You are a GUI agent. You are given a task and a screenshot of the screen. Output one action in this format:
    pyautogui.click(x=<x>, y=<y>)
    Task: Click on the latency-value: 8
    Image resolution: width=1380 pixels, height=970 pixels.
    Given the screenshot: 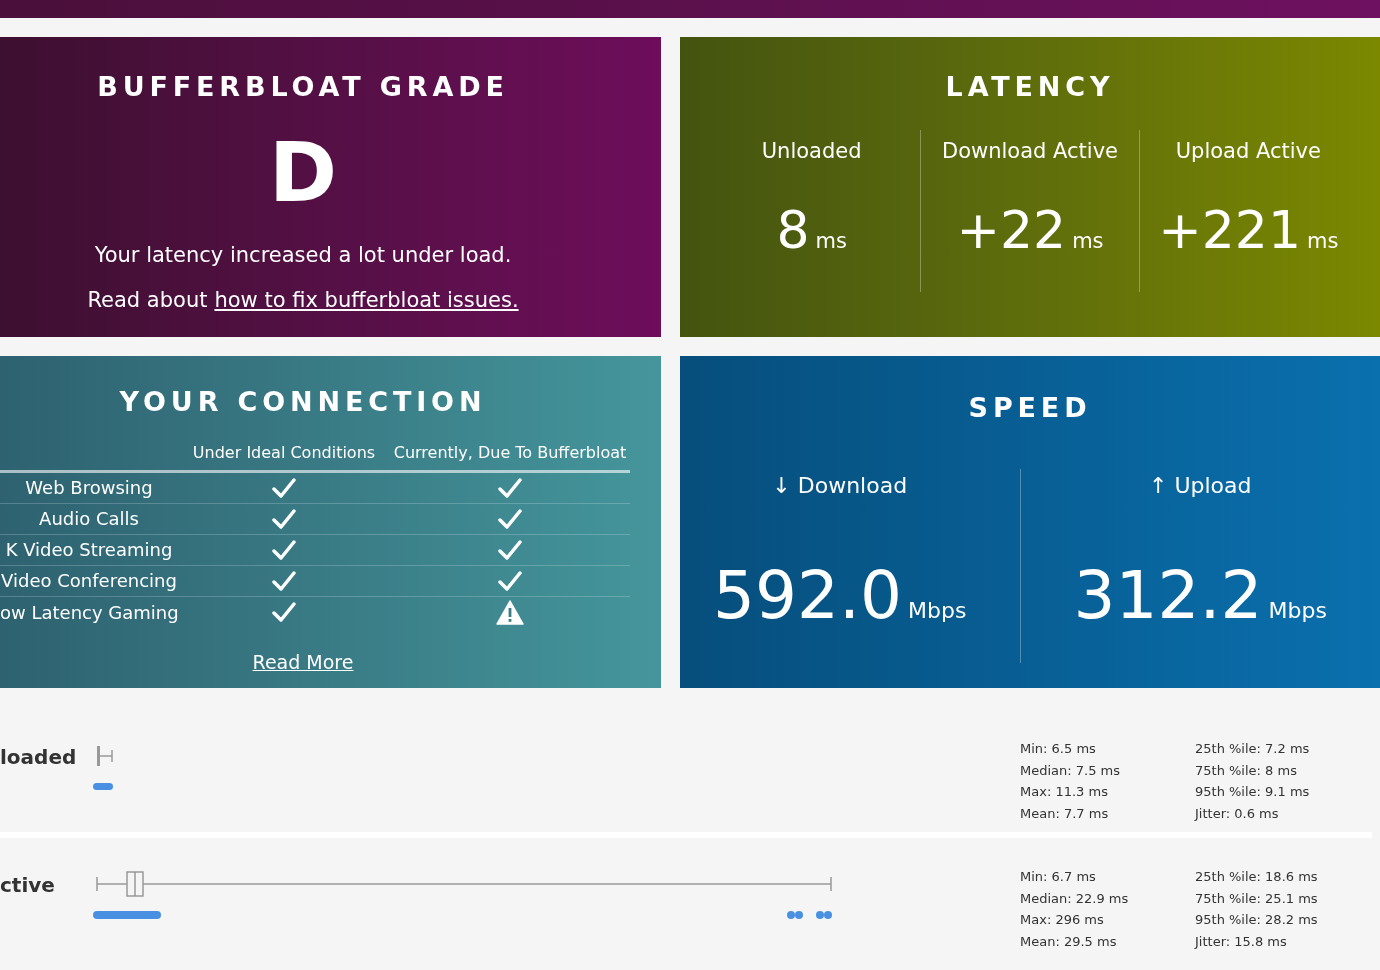 What is the action you would take?
    pyautogui.click(x=793, y=230)
    